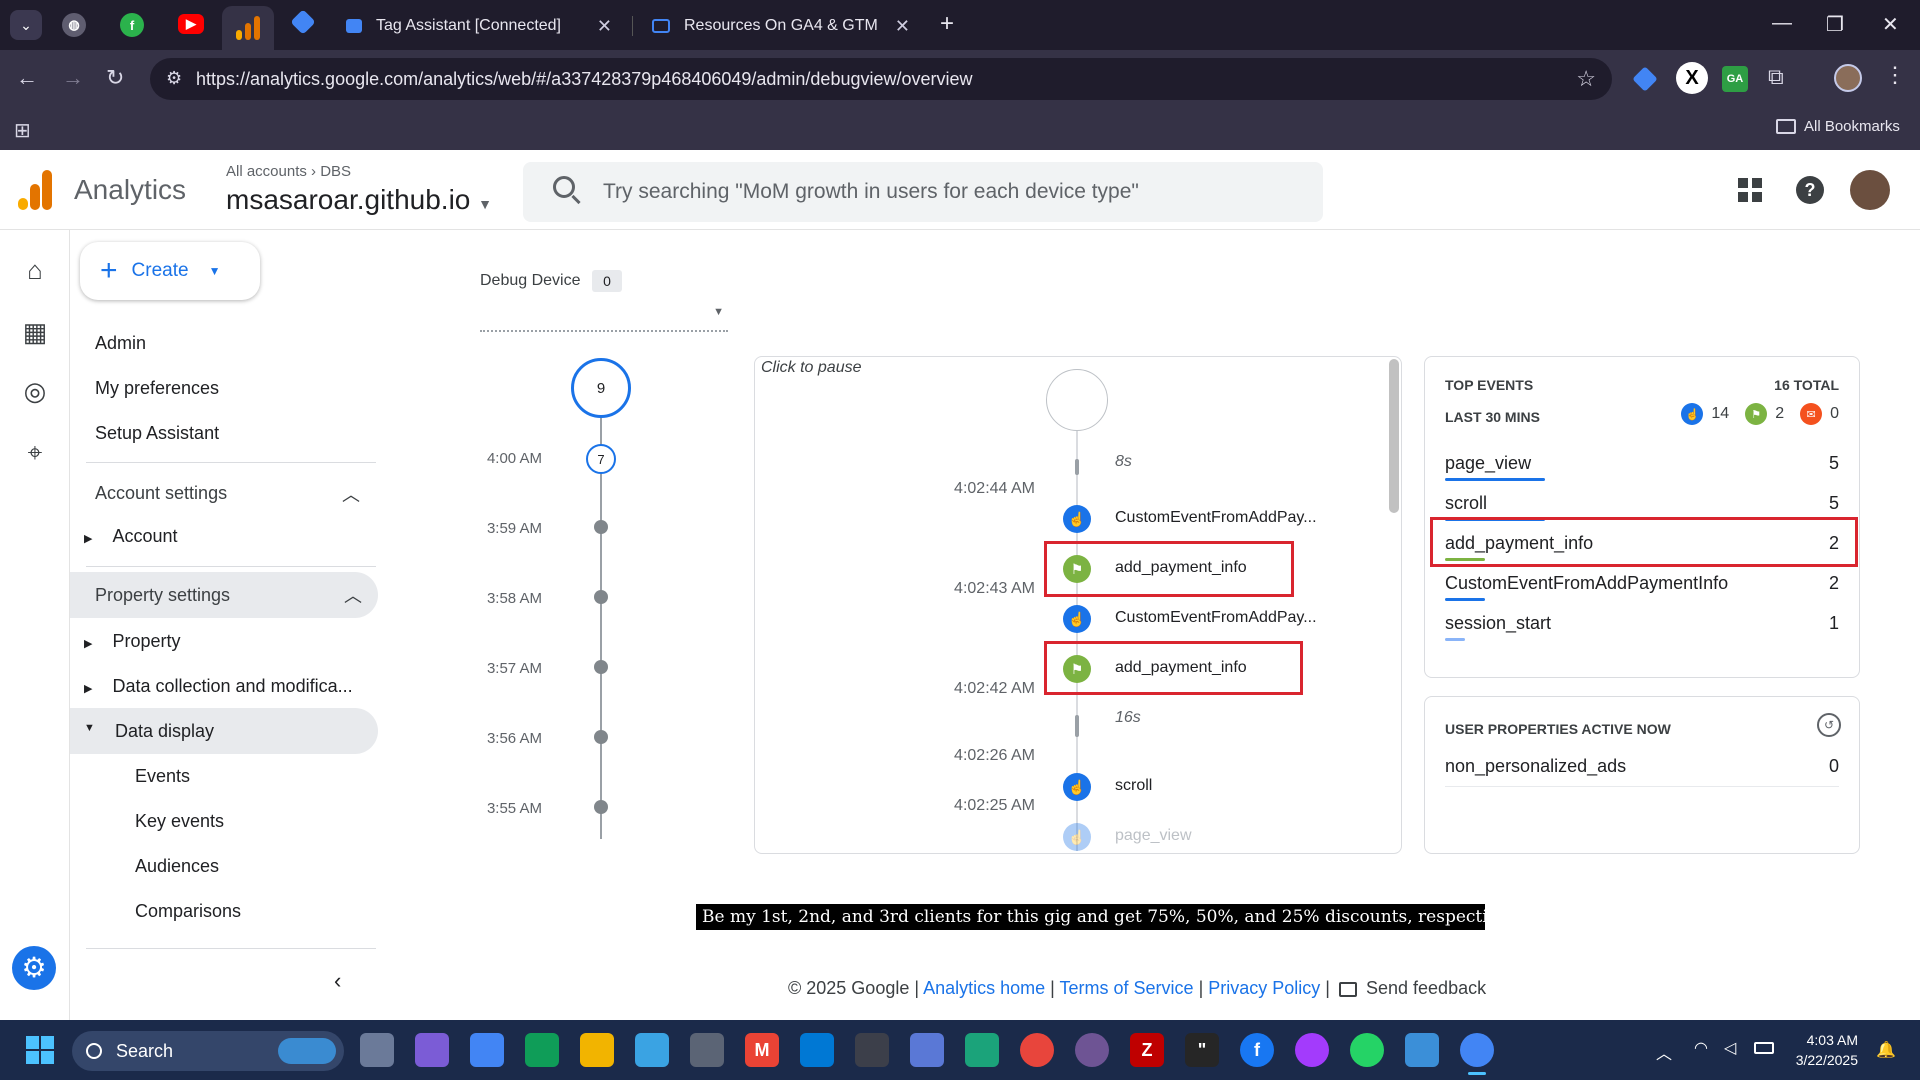  What do you see at coordinates (1367, 1050) in the screenshot?
I see `whatsapp-icon` at bounding box center [1367, 1050].